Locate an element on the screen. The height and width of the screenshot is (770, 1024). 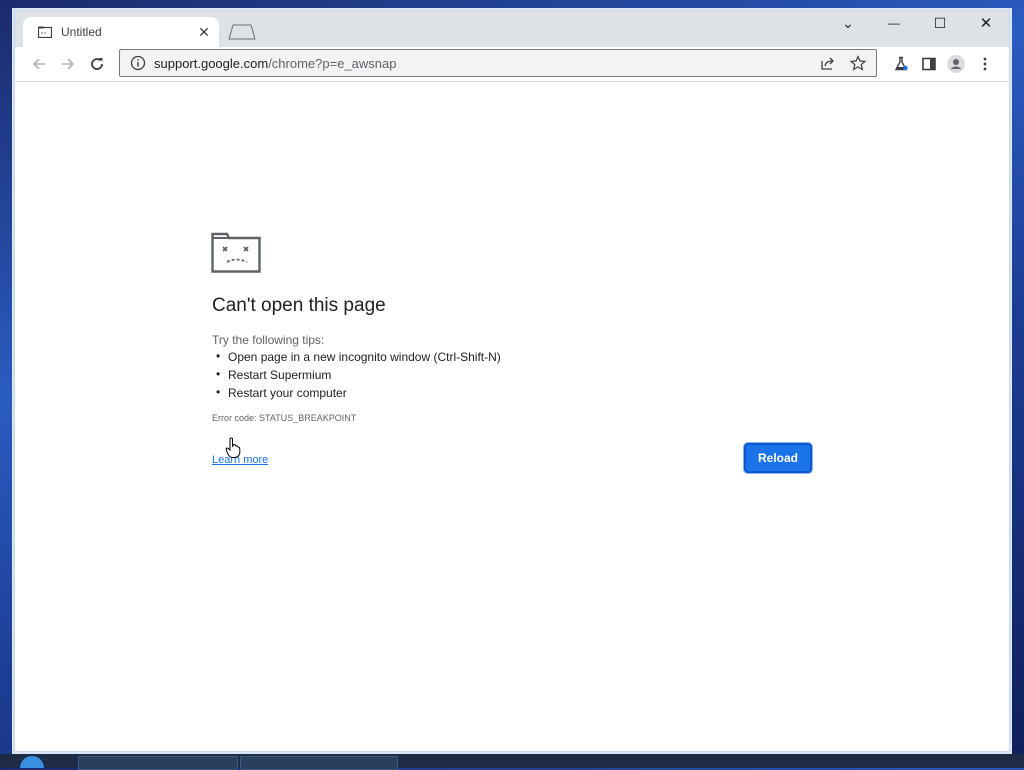
error-code: Error code: STATUS_BREAKPOINT is located at coordinates (284, 418).